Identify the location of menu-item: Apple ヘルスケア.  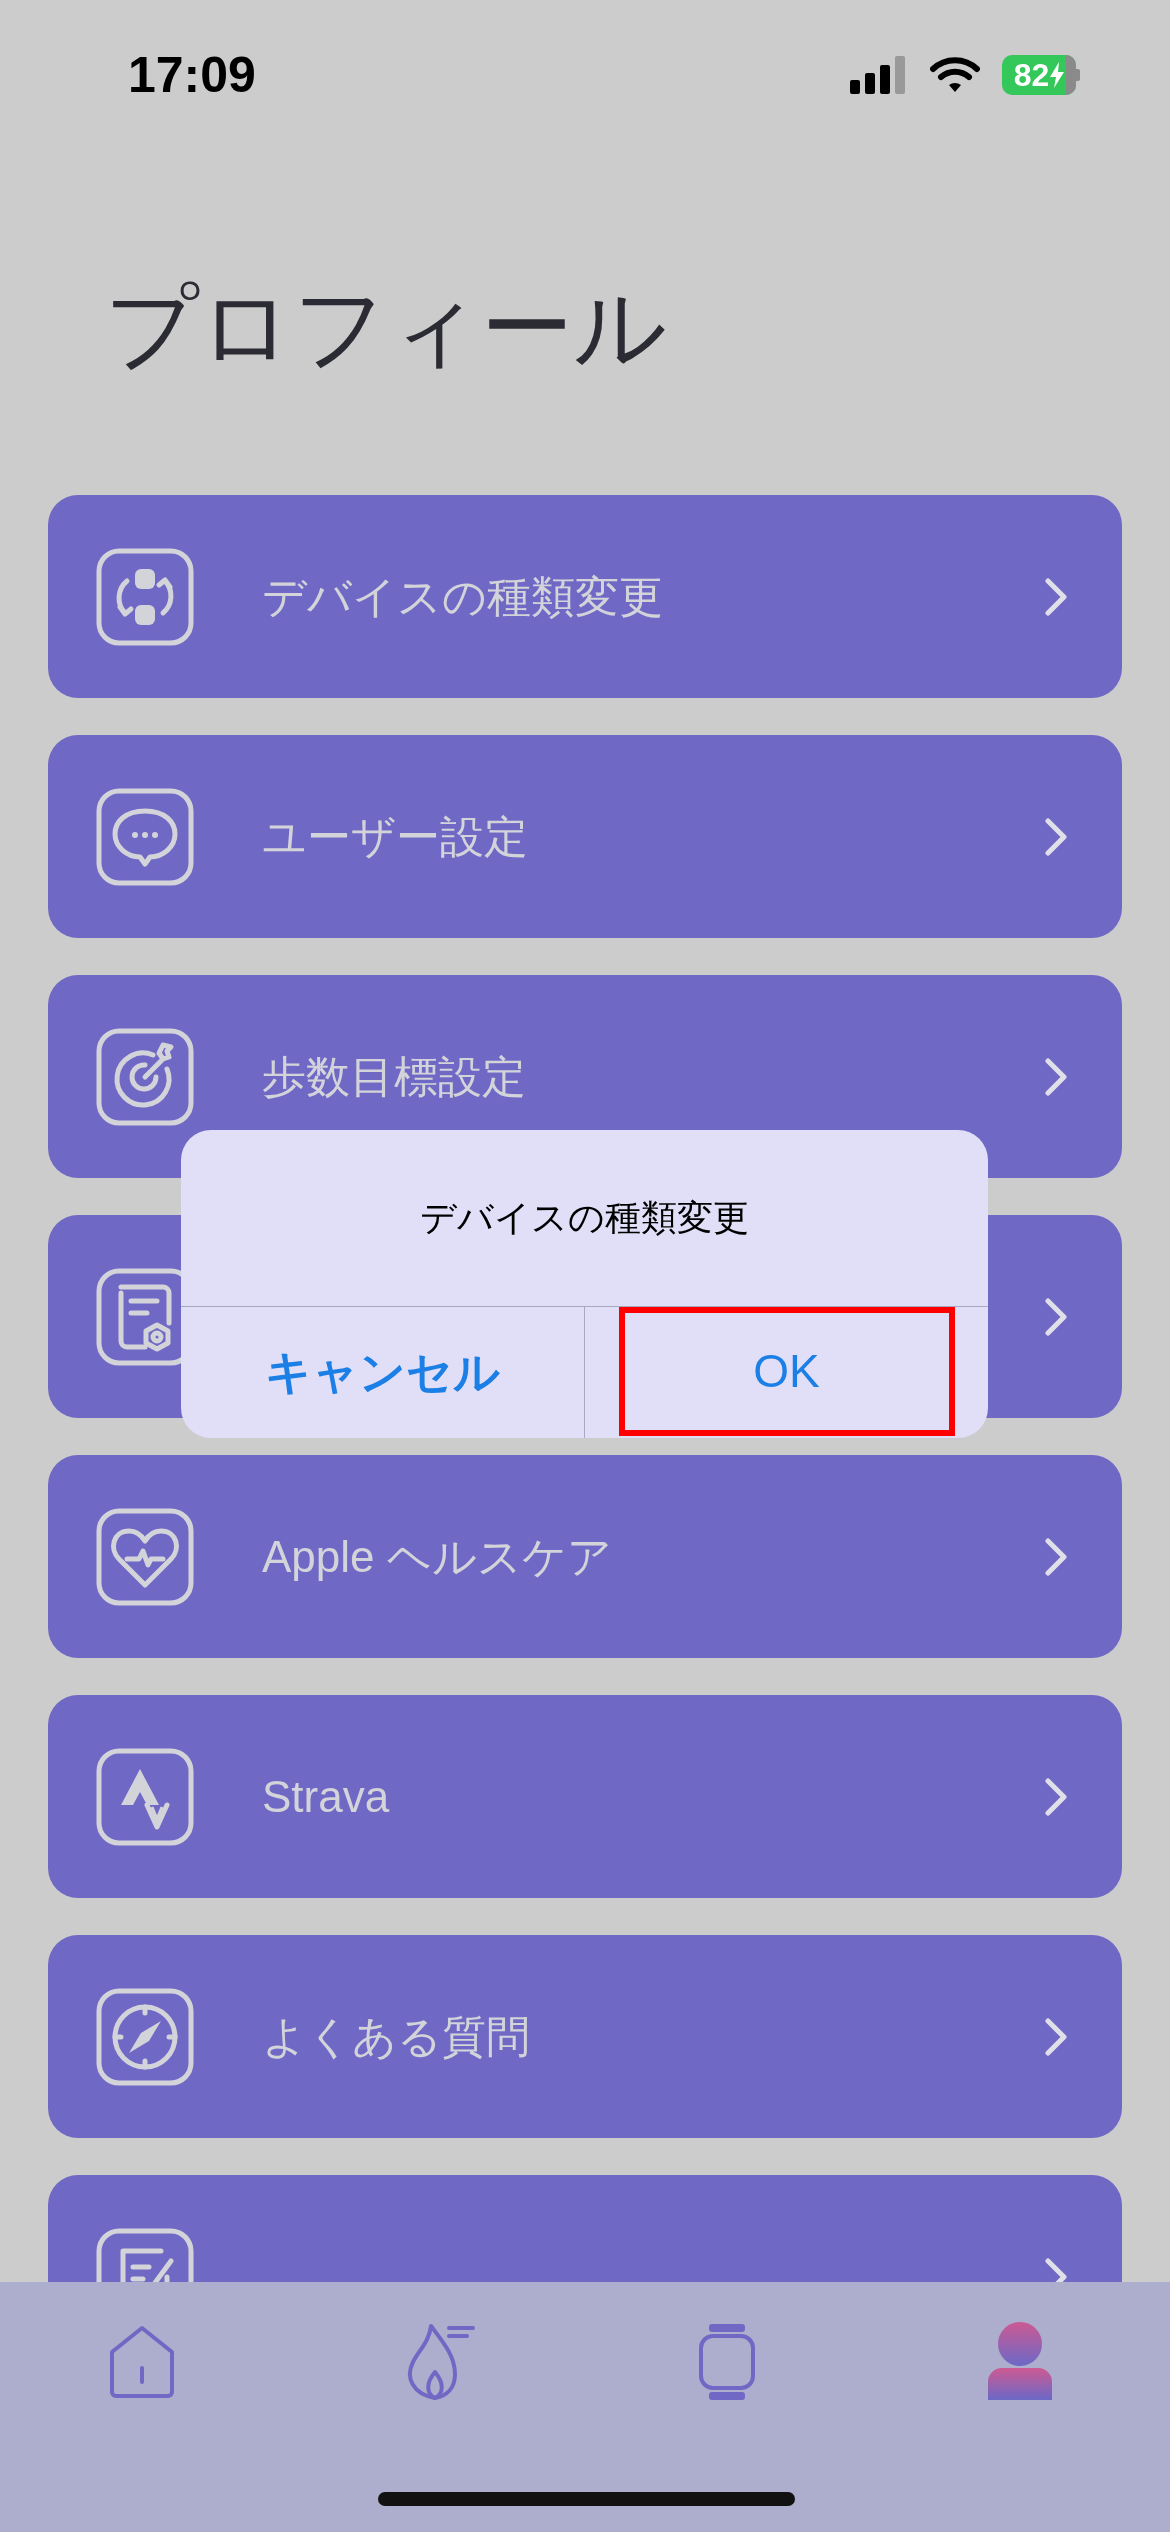
(585, 1556).